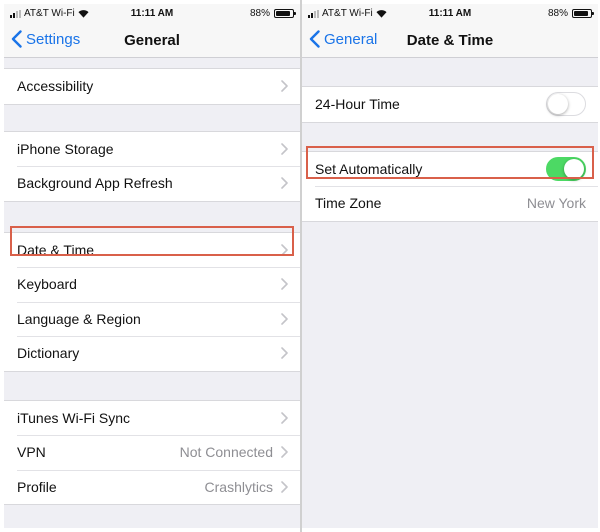  What do you see at coordinates (226, 452) in the screenshot?
I see `row-value: Not Connected` at bounding box center [226, 452].